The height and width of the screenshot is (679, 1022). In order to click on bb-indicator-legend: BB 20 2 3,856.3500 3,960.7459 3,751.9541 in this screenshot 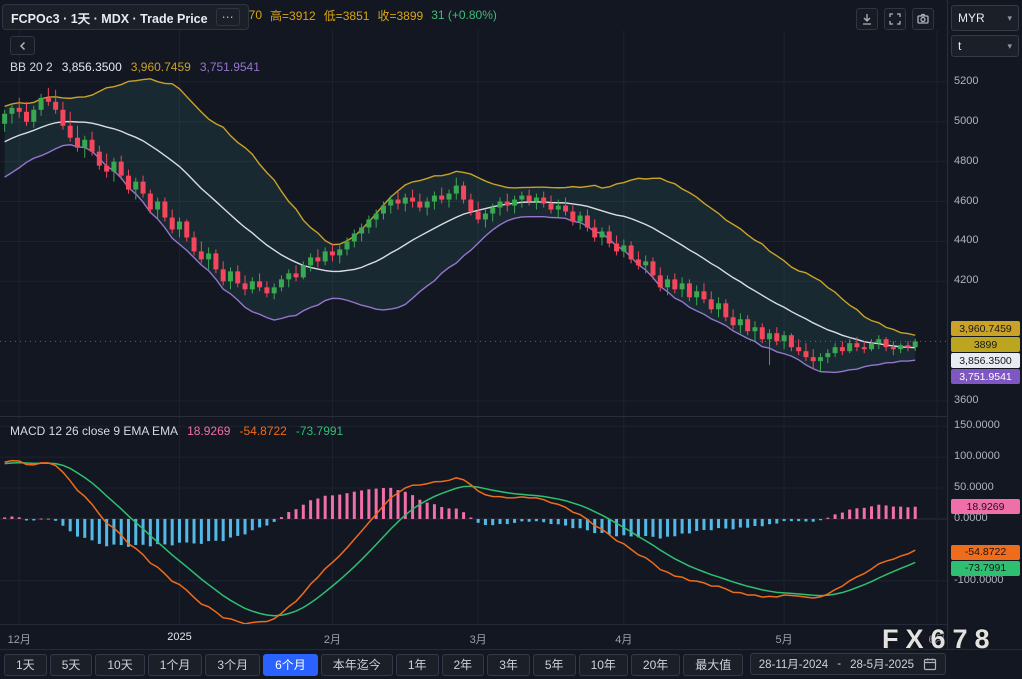, I will do `click(135, 67)`.